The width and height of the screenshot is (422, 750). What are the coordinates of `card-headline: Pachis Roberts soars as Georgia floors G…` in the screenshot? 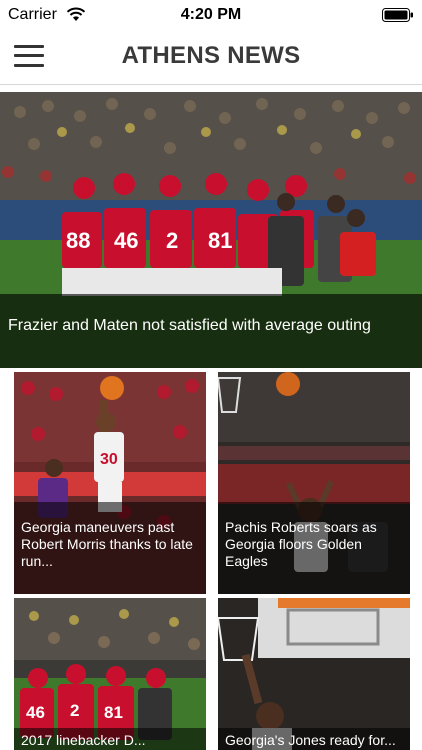 It's located at (301, 544).